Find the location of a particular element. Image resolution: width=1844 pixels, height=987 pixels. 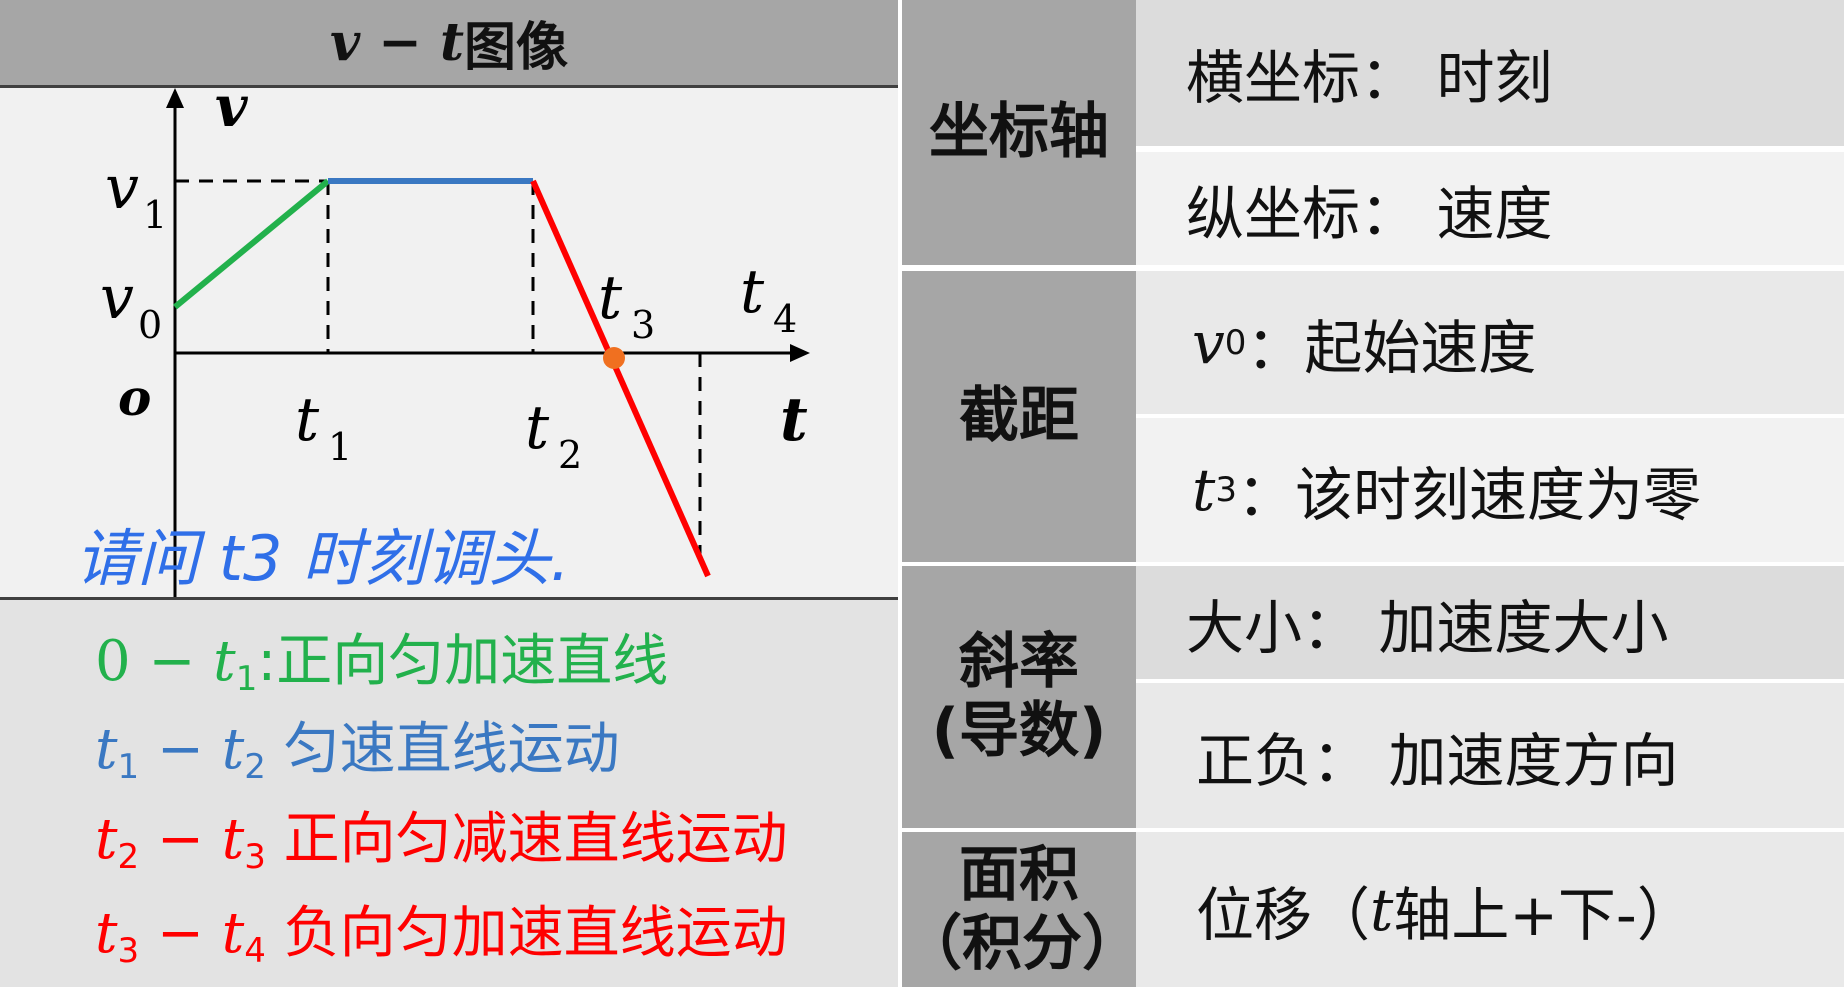

graph-title-bar: v − t 图像 is located at coordinates (449, 44).